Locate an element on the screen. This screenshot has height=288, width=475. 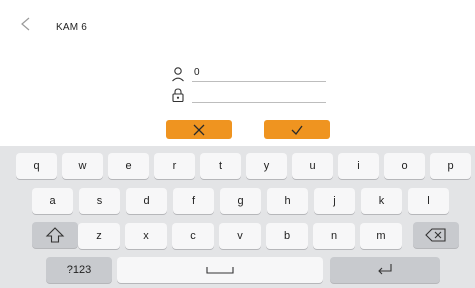
username-field: 0 is located at coordinates (248, 75).